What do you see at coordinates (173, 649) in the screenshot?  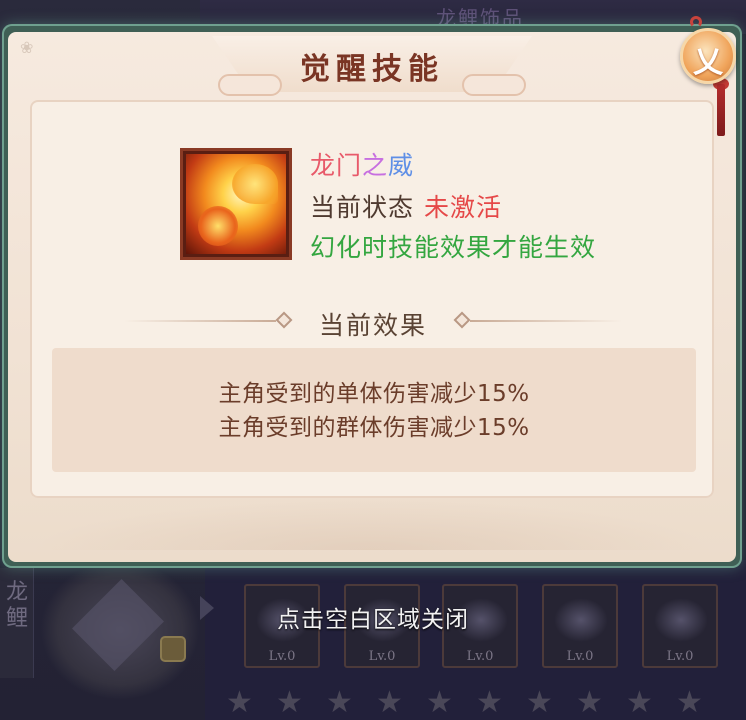 I see `lock-icon` at bounding box center [173, 649].